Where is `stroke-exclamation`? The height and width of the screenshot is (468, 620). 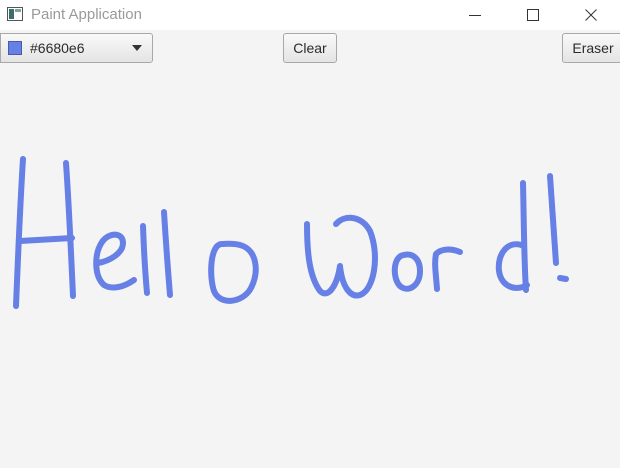 stroke-exclamation is located at coordinates (553, 219).